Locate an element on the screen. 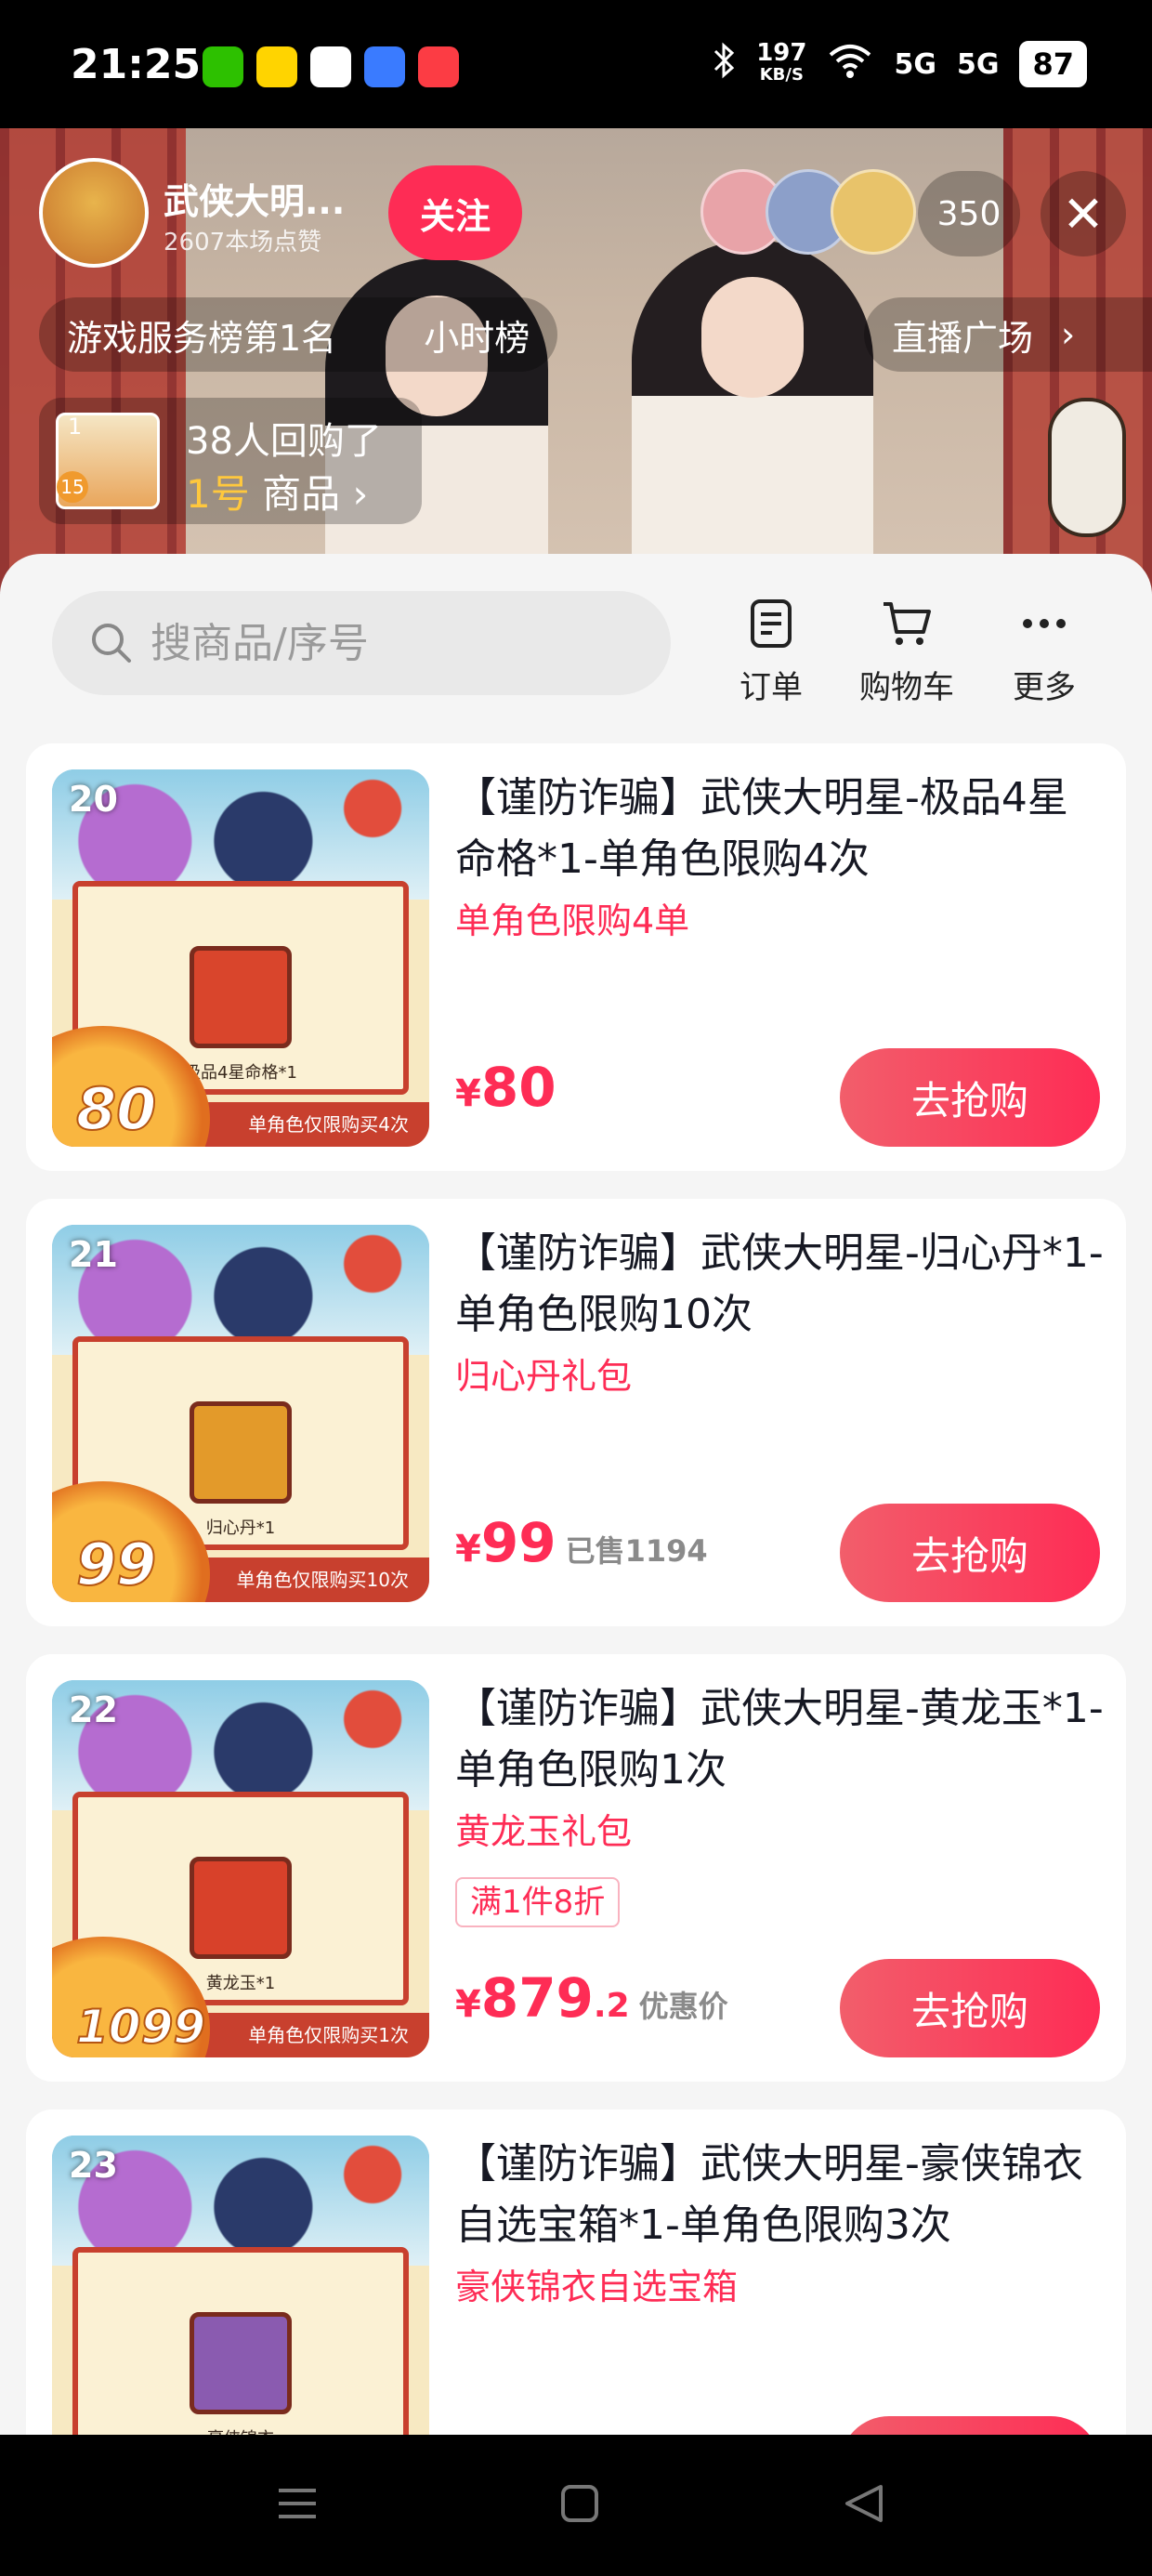  product-art-caption: 豪侠锦衣 is located at coordinates (240, 2430).